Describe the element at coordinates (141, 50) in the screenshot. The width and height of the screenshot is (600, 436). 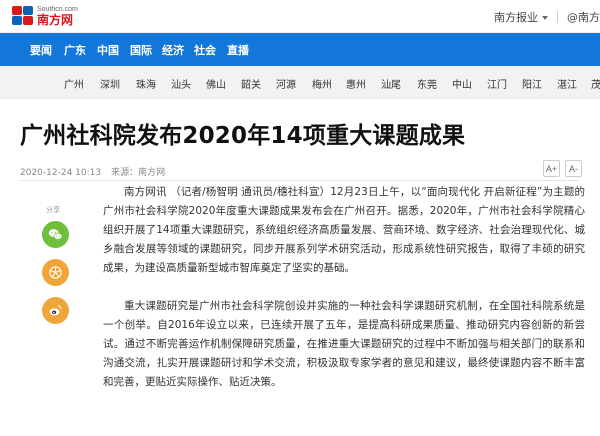
I see `nav-item-international: 国际` at that location.